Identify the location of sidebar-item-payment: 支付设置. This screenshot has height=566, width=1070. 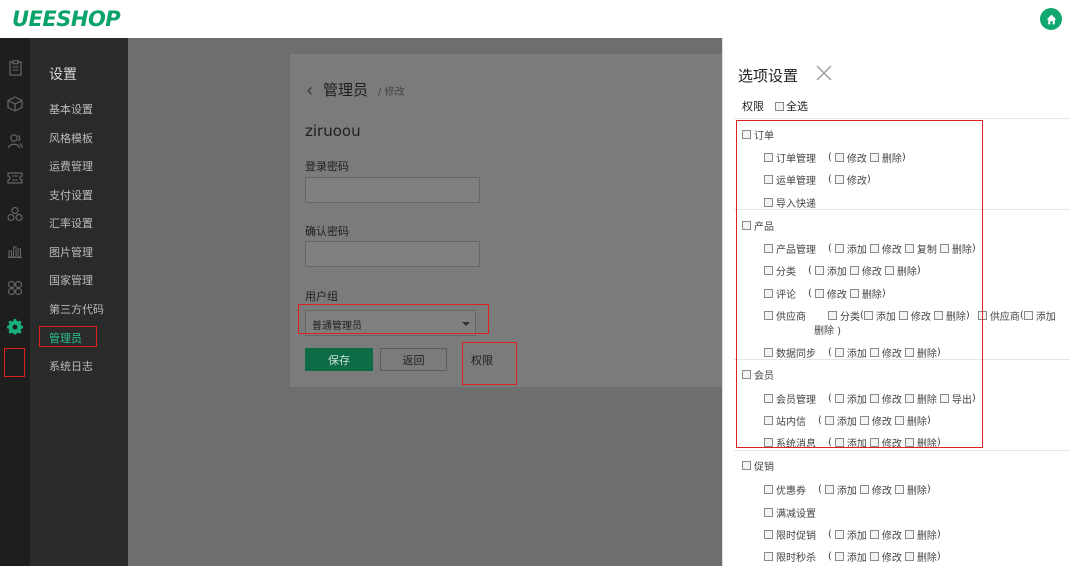
(71, 195).